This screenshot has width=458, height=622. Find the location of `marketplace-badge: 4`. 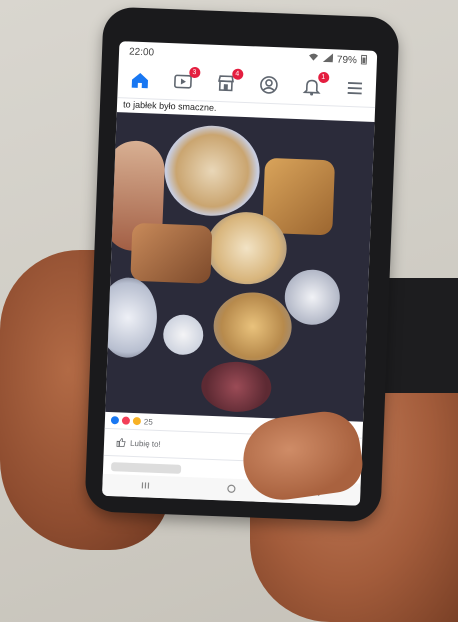

marketplace-badge: 4 is located at coordinates (237, 74).